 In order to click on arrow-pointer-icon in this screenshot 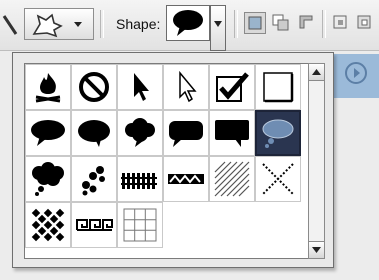, I will do `click(141, 87)`.